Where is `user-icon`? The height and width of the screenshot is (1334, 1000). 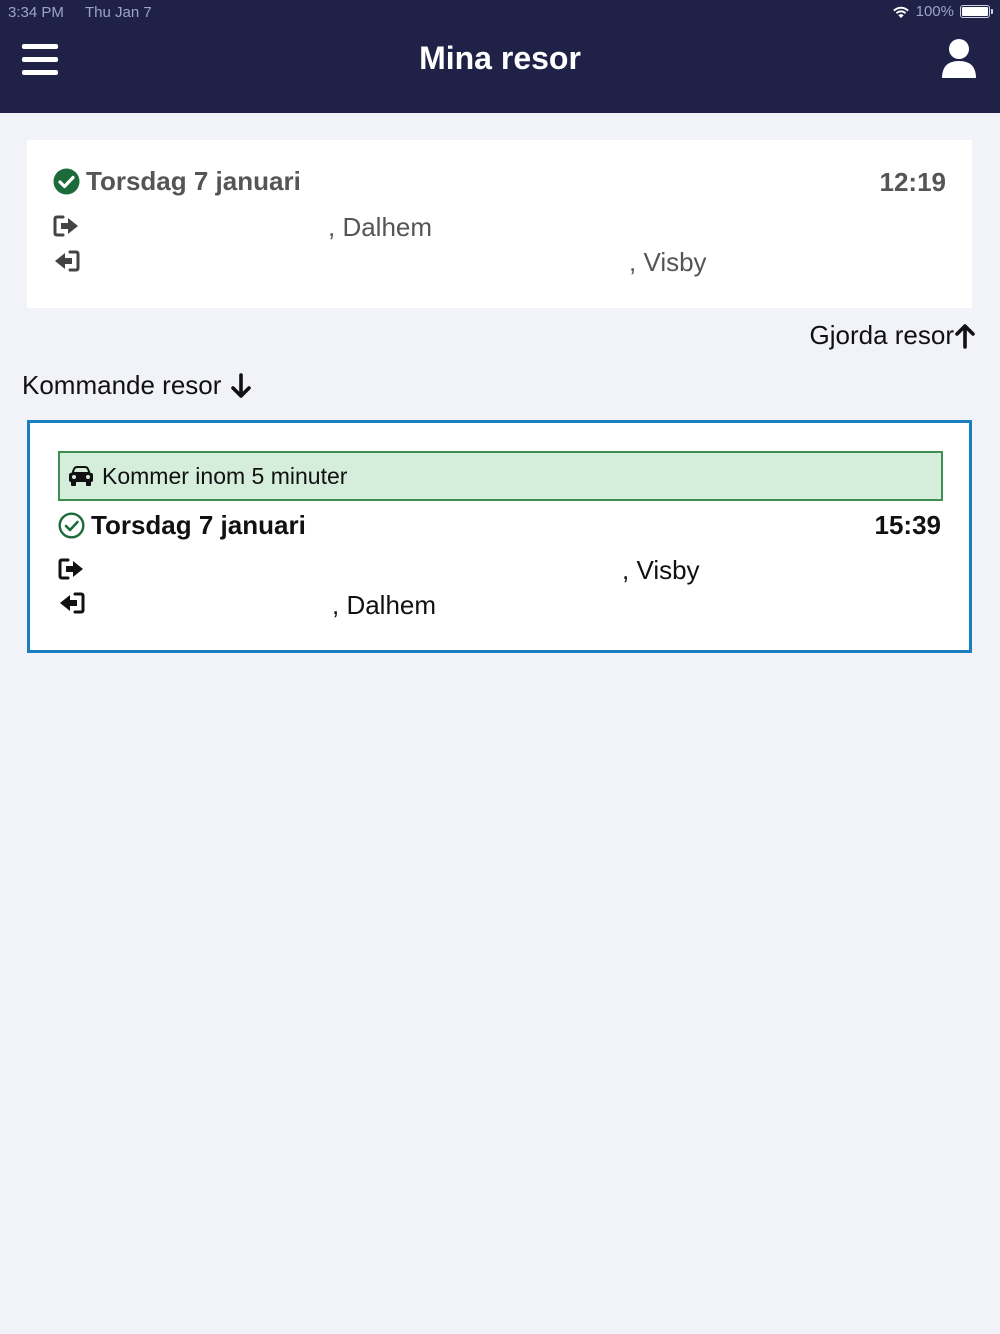 user-icon is located at coordinates (959, 58).